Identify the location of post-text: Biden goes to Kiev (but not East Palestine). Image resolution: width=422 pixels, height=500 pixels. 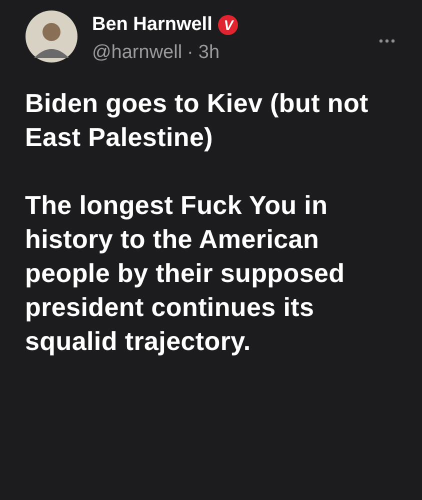
(197, 120).